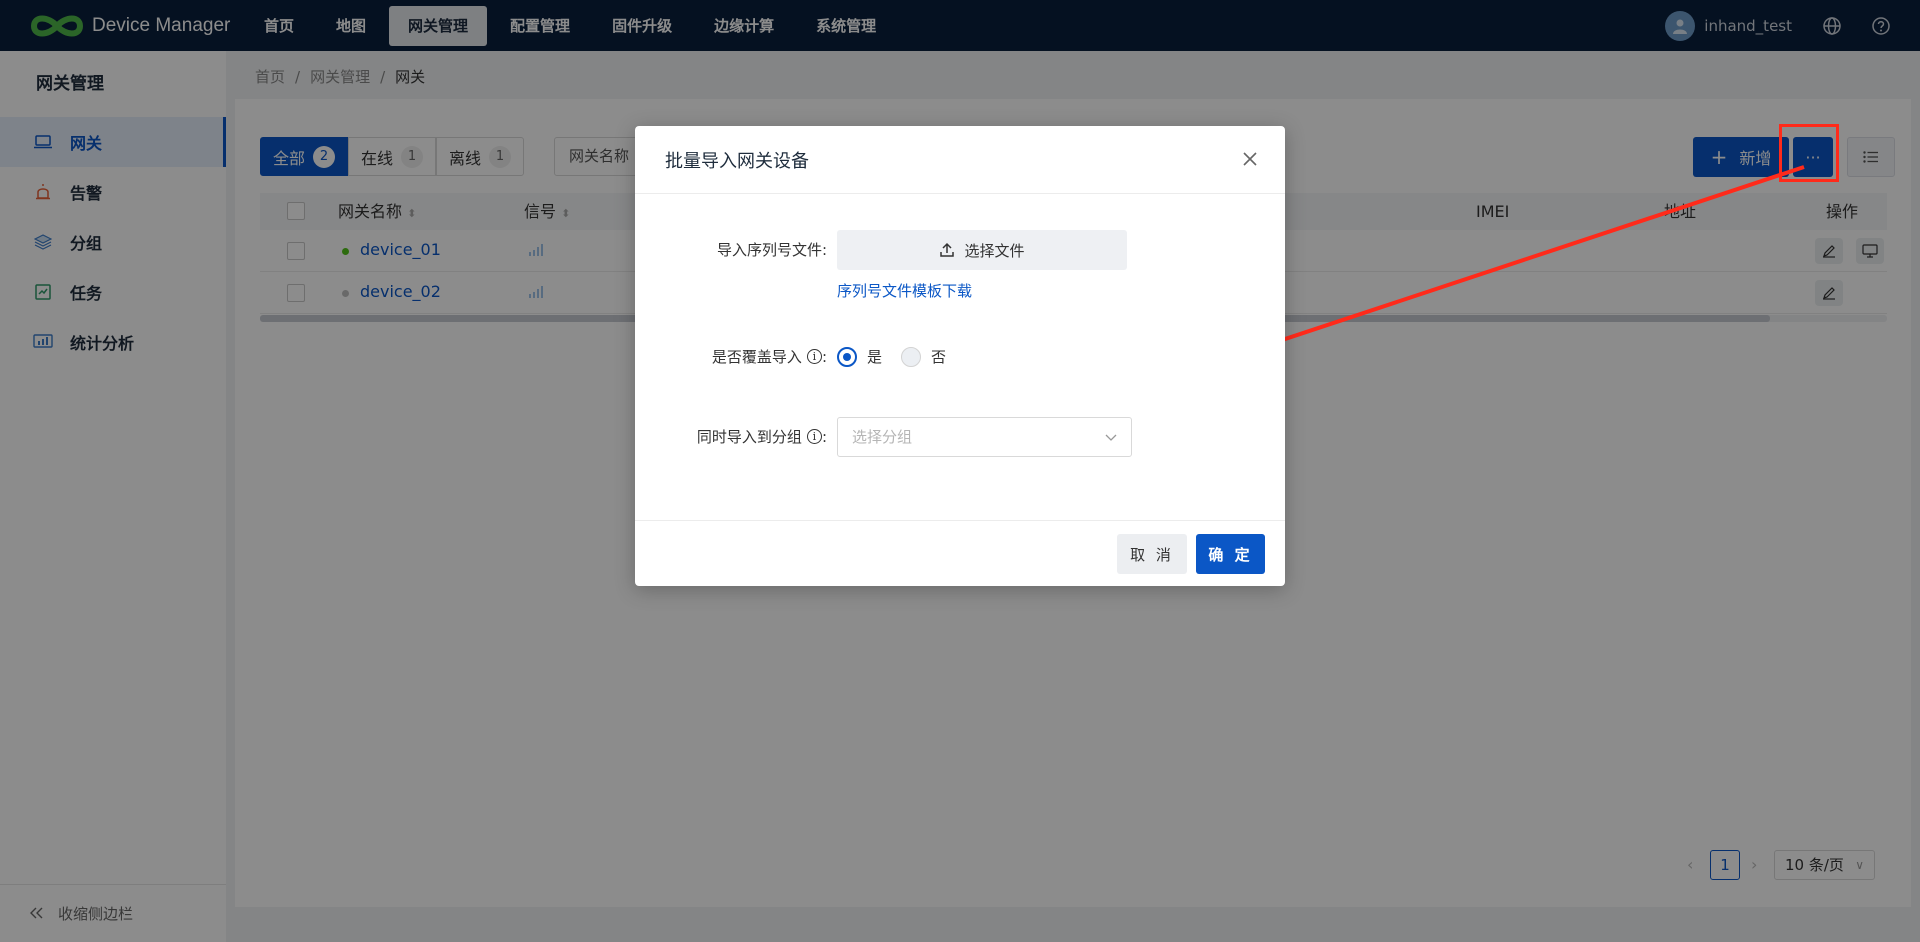 The image size is (1920, 942). I want to click on modal-footer, so click(960, 553).